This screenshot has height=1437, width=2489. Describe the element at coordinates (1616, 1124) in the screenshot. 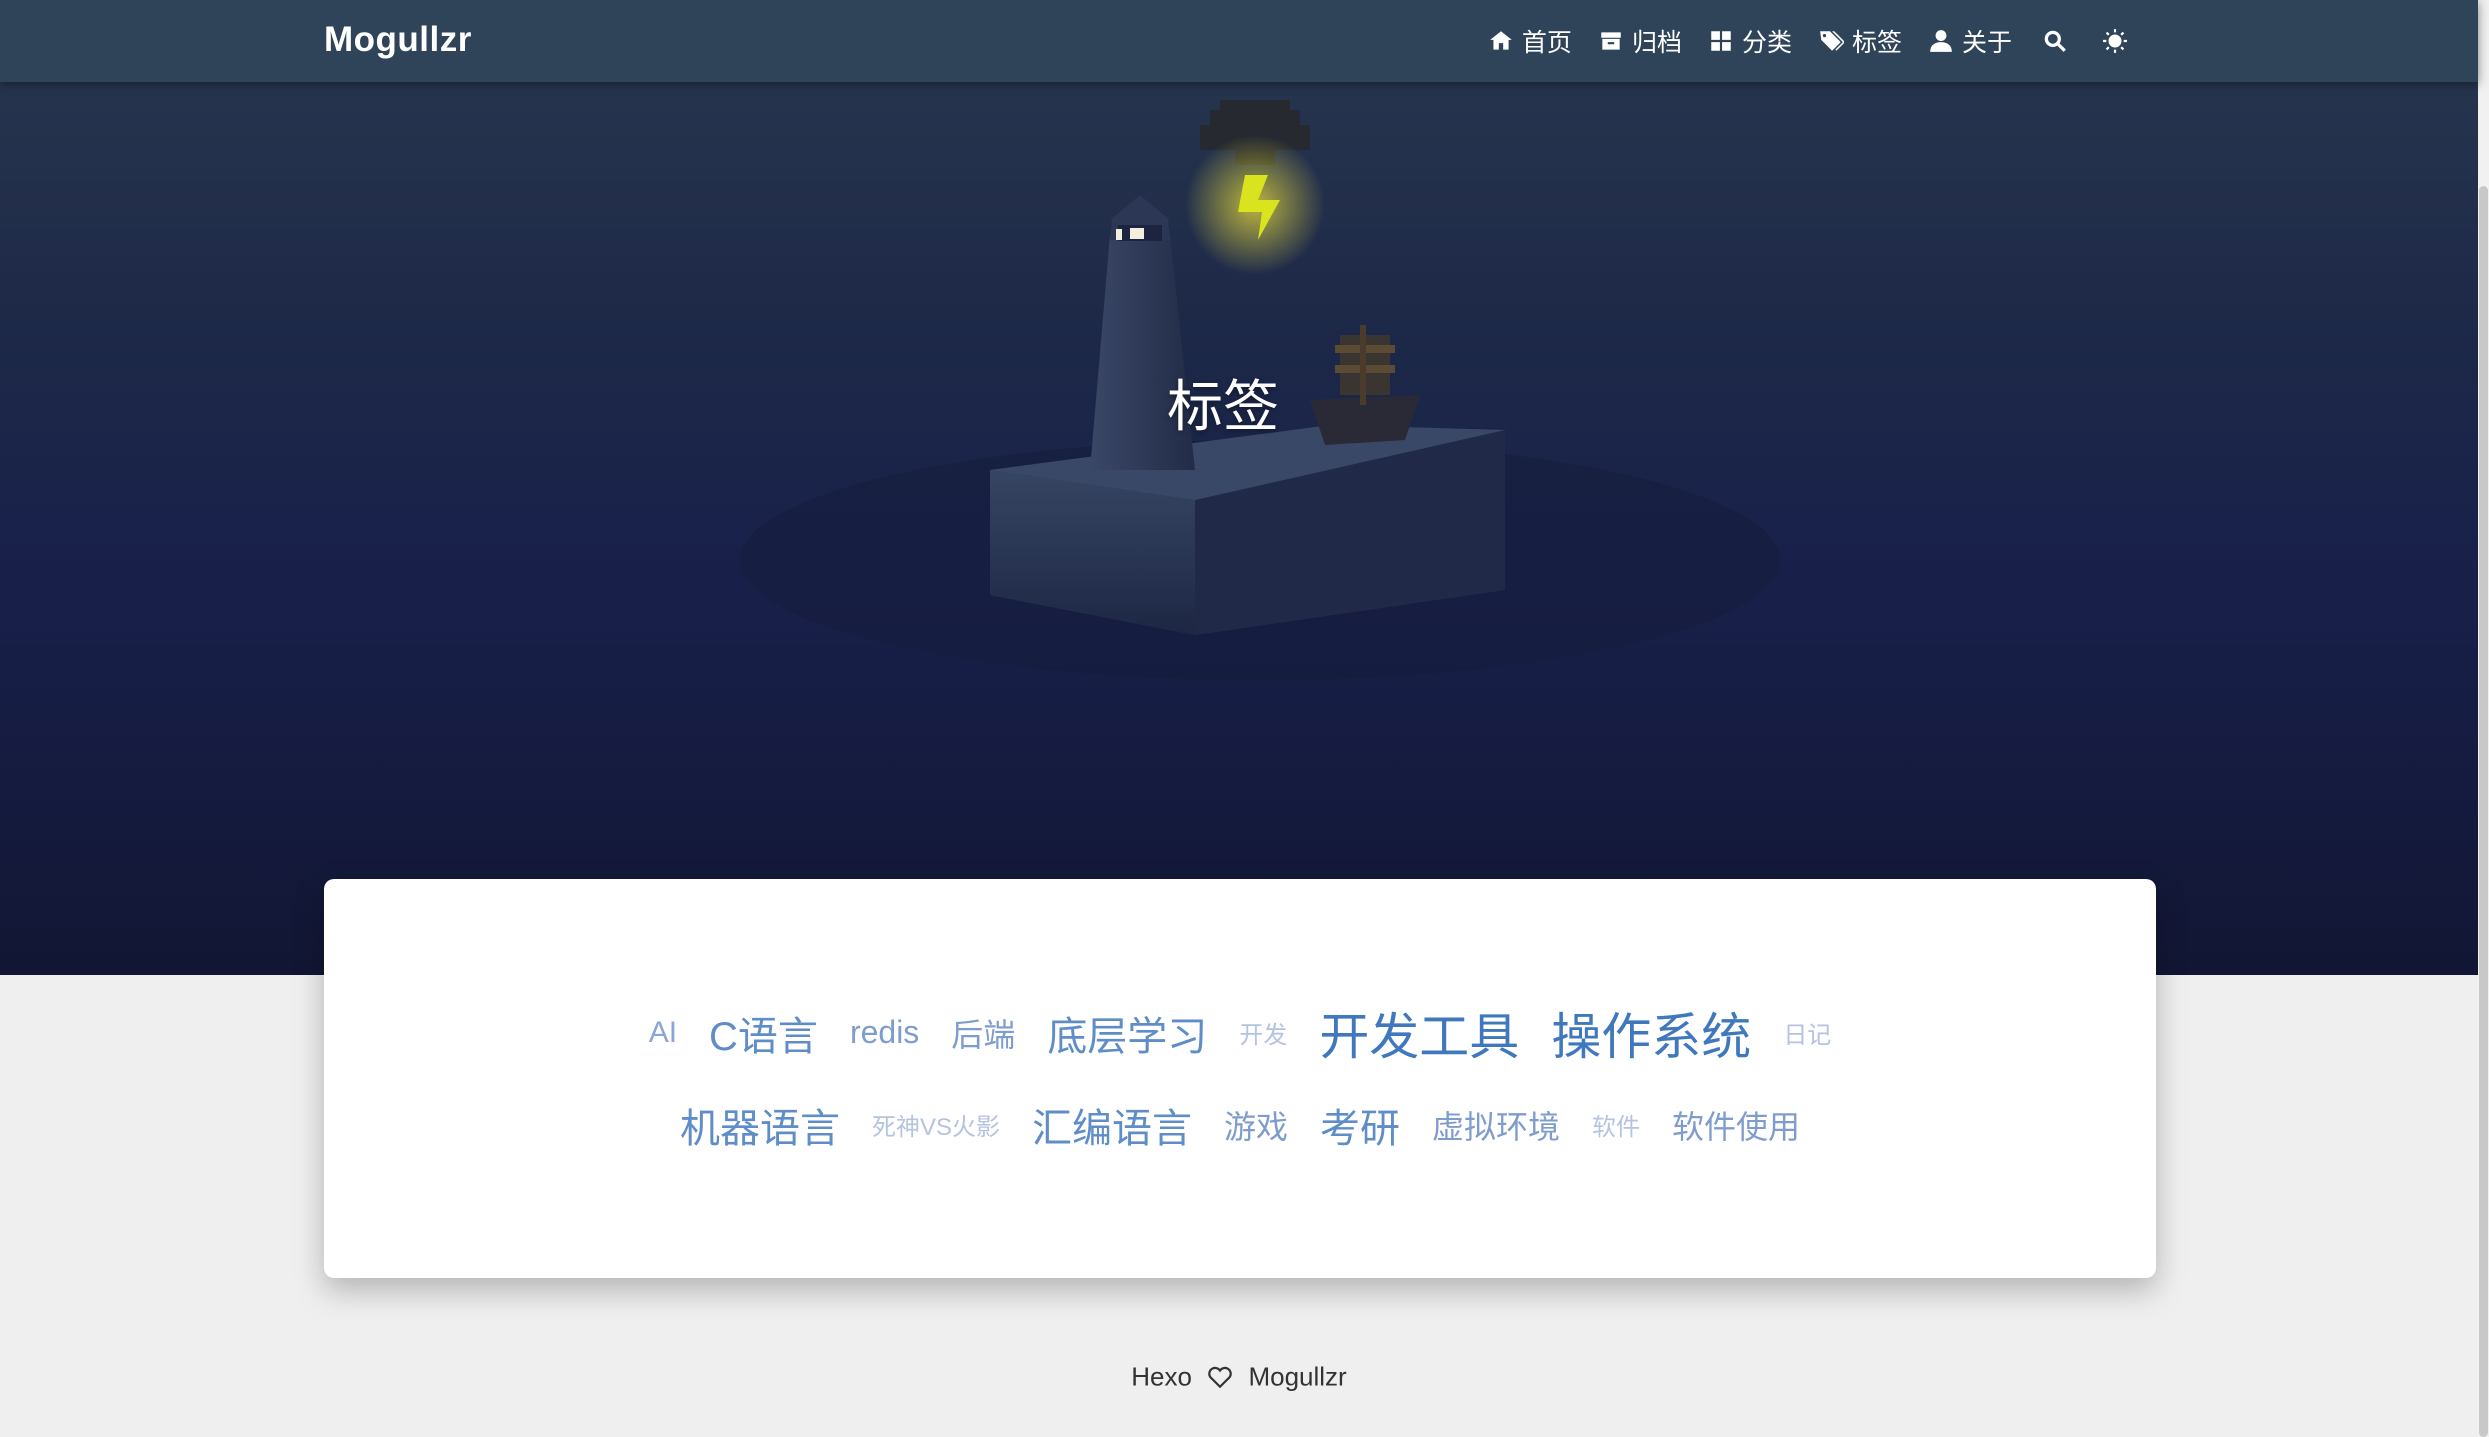

I see `tag-link: 软件` at that location.